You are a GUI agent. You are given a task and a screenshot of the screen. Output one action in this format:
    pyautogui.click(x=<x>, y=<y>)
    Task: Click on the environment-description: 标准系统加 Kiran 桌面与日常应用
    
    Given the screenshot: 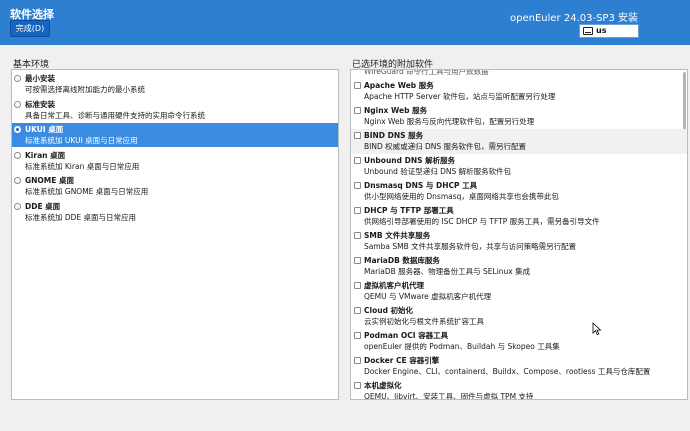 What is the action you would take?
    pyautogui.click(x=82, y=166)
    